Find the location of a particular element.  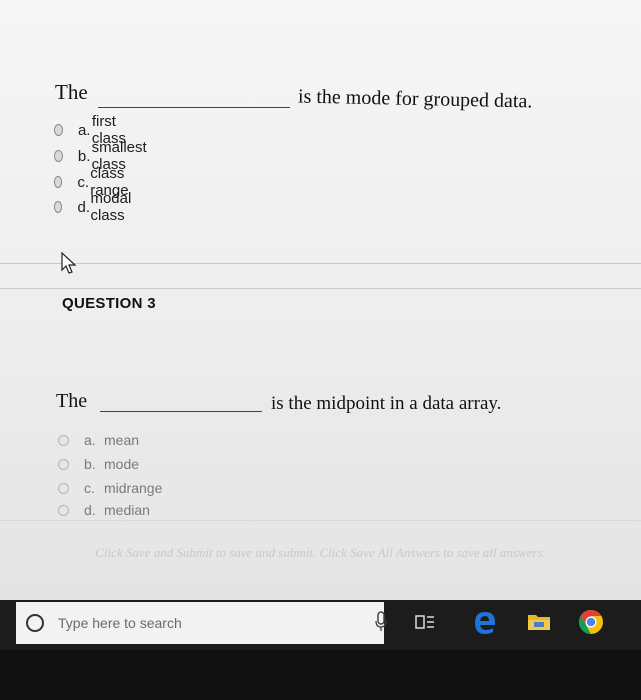

option-d: d. modal class is located at coordinates (98, 207).